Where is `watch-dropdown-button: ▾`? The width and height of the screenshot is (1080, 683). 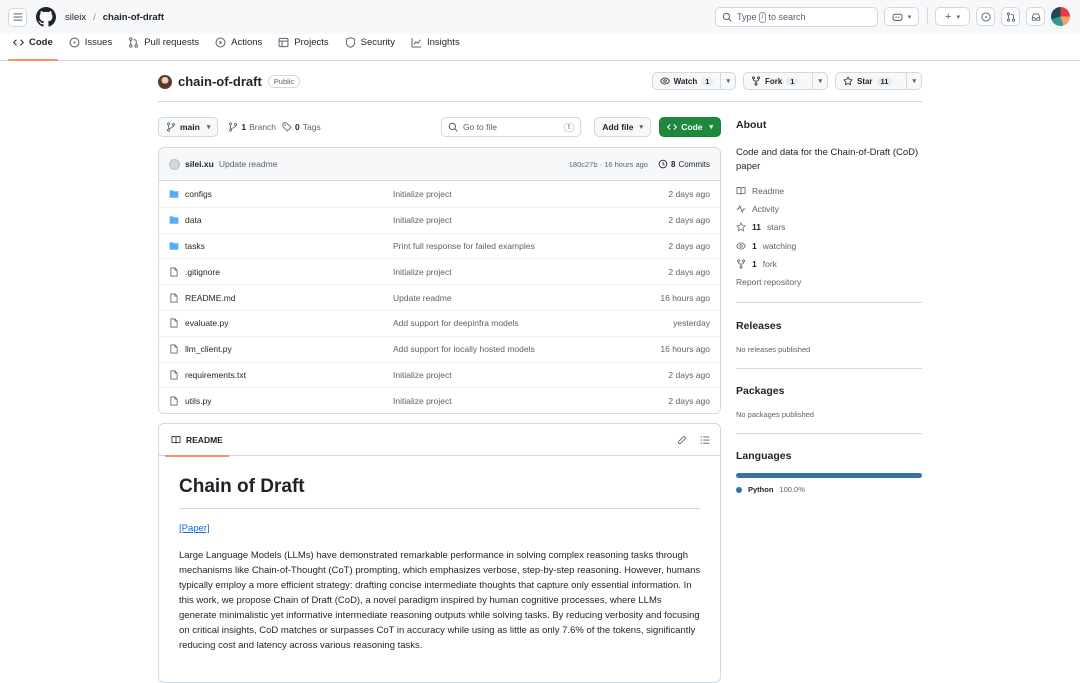
watch-dropdown-button: ▾ is located at coordinates (728, 81).